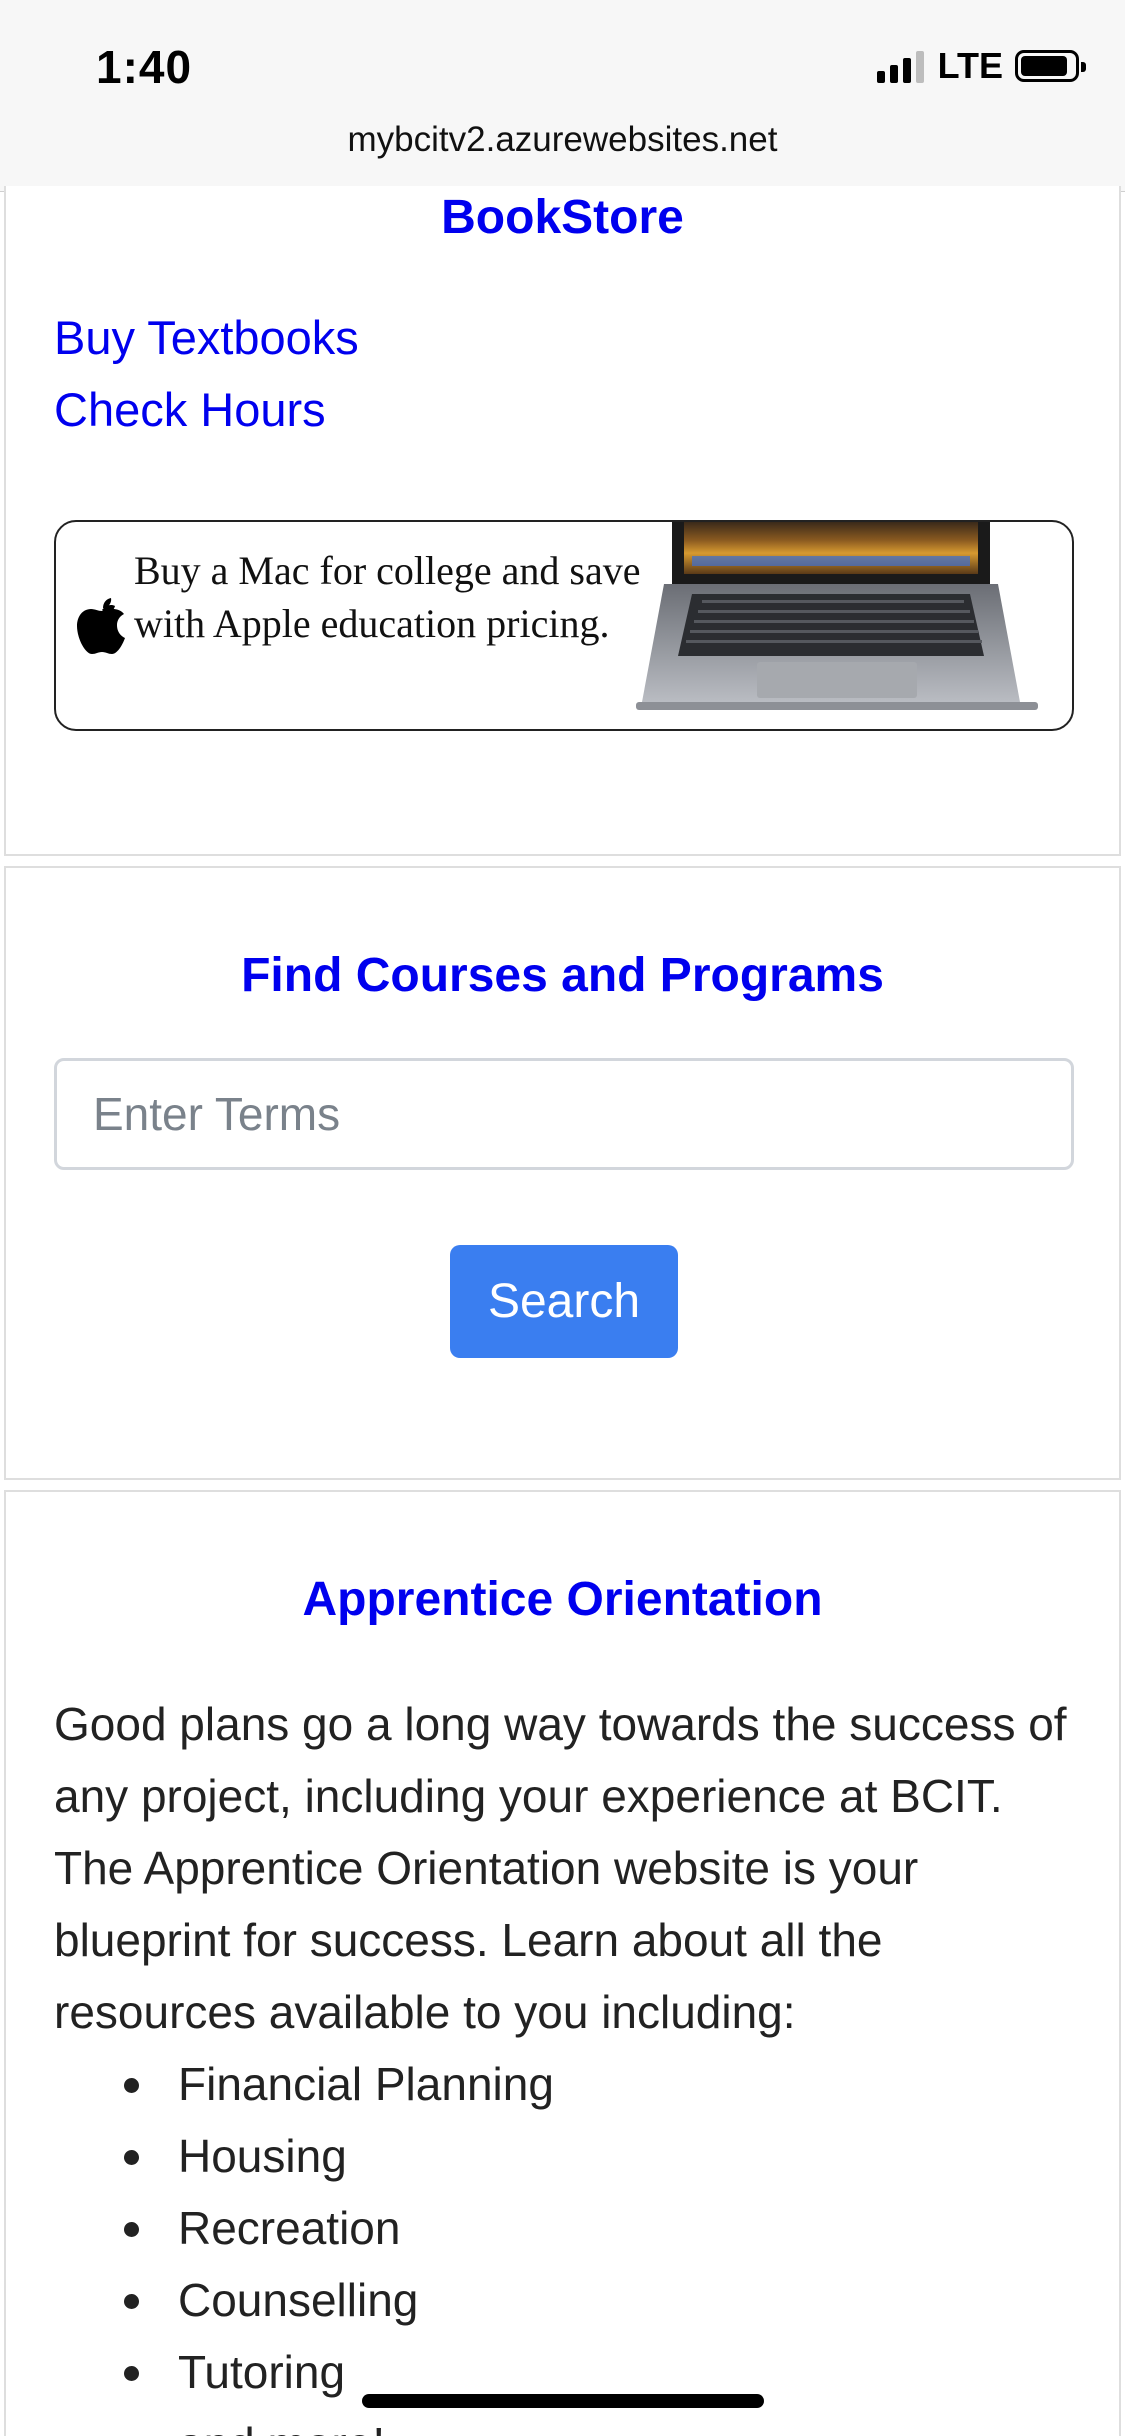  Describe the element at coordinates (900, 66) in the screenshot. I see `cellular-signal-icon` at that location.